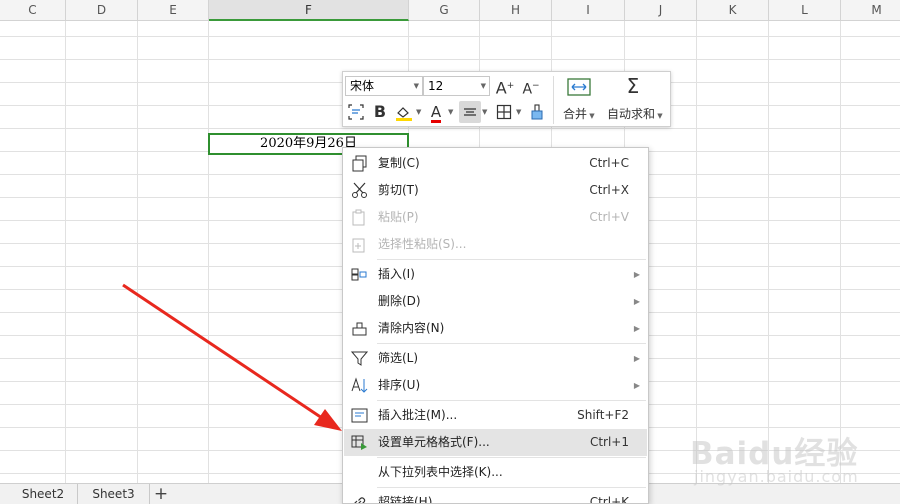 This screenshot has height=504, width=900. I want to click on baidu-watermark: Baidu经验 jingyan.baidu.com, so click(792, 463).